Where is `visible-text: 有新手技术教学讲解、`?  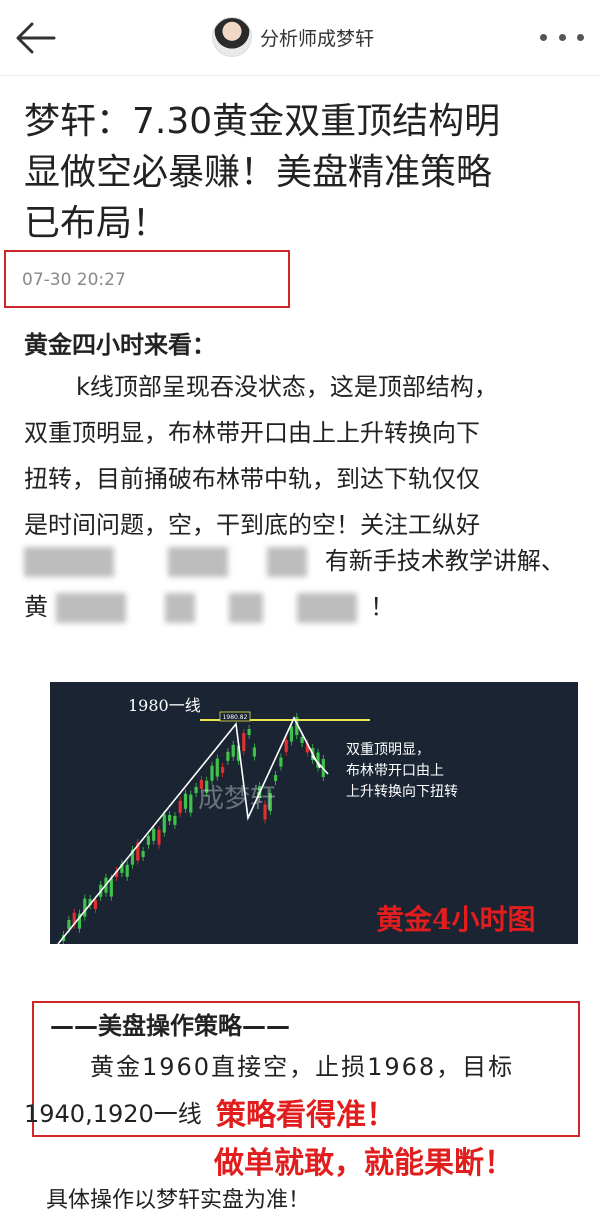
visible-text: 有新手技术教学讲解、 is located at coordinates (444, 561).